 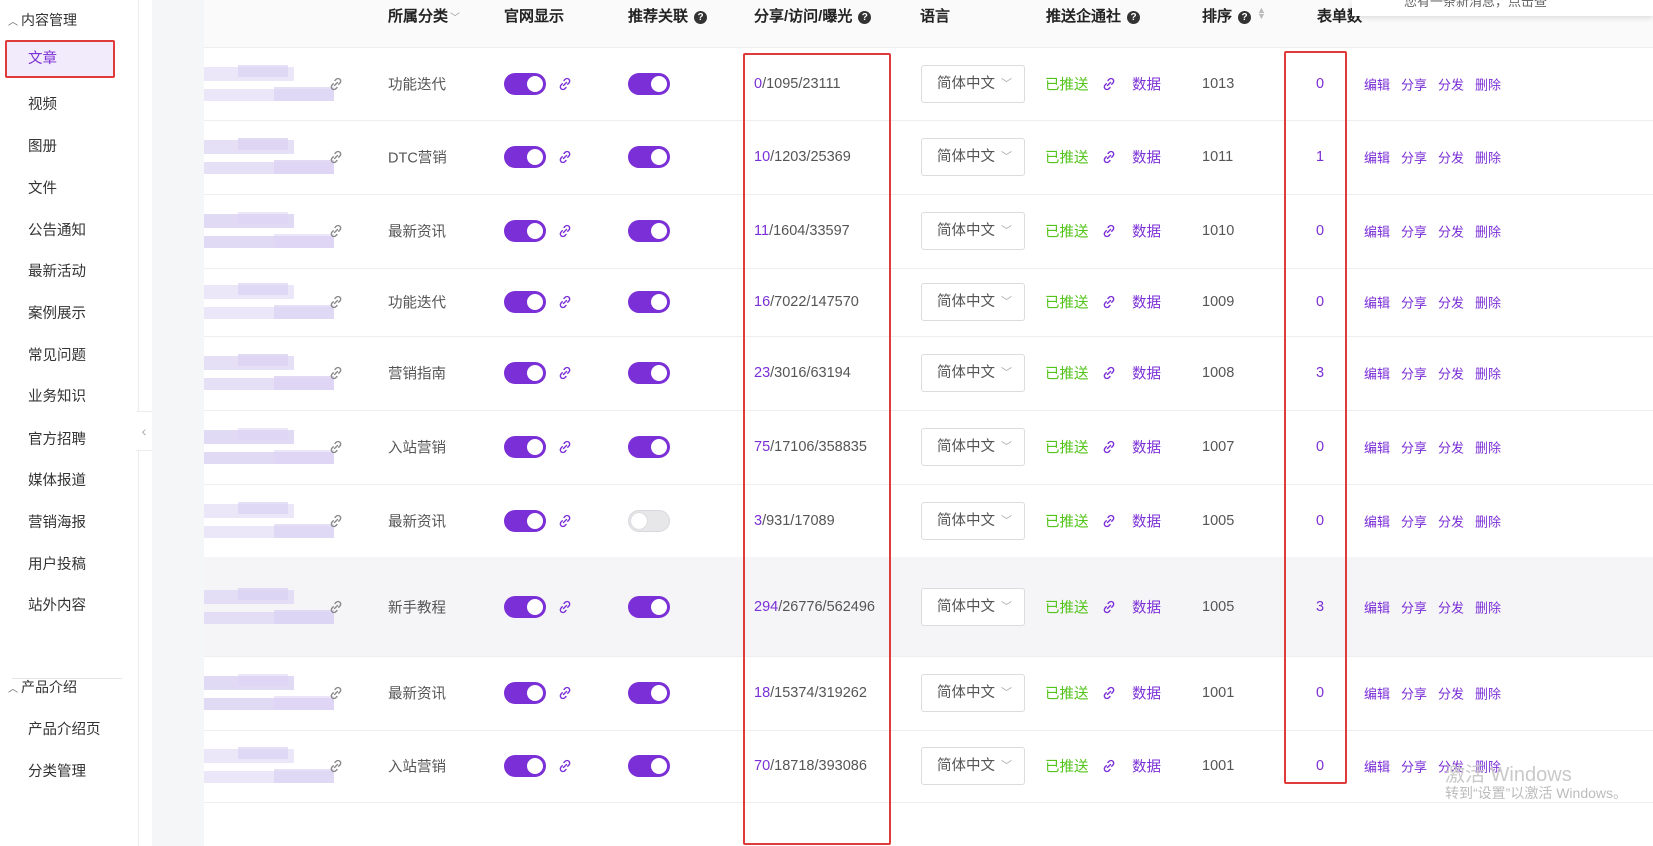 I want to click on sidebar-item: 图册, so click(x=42, y=145).